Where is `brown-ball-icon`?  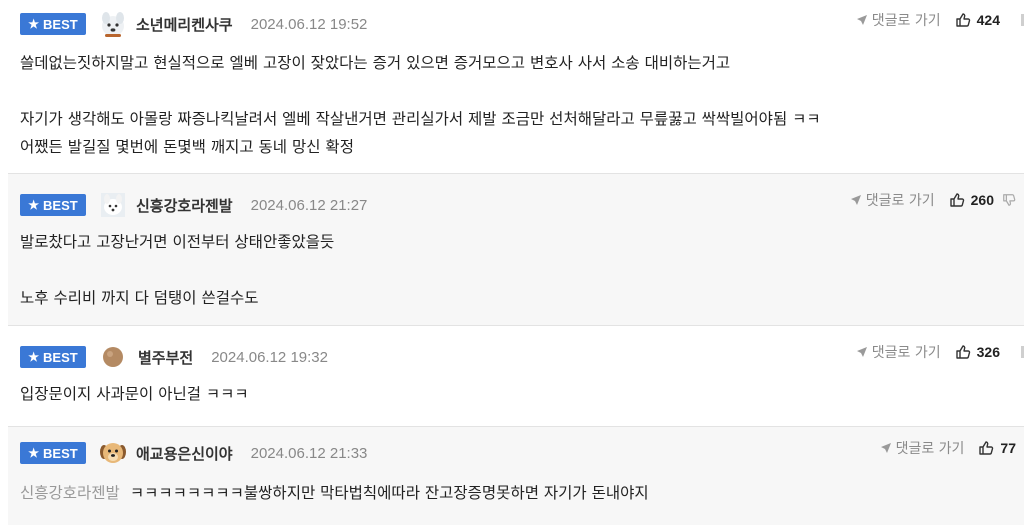
brown-ball-icon is located at coordinates (113, 357).